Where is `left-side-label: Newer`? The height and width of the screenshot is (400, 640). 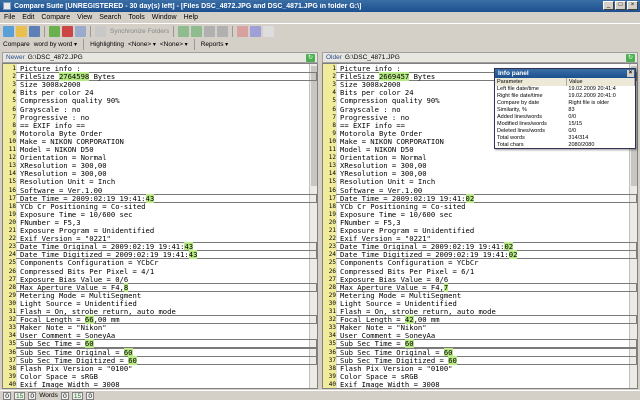
left-side-label: Newer is located at coordinates (15, 57).